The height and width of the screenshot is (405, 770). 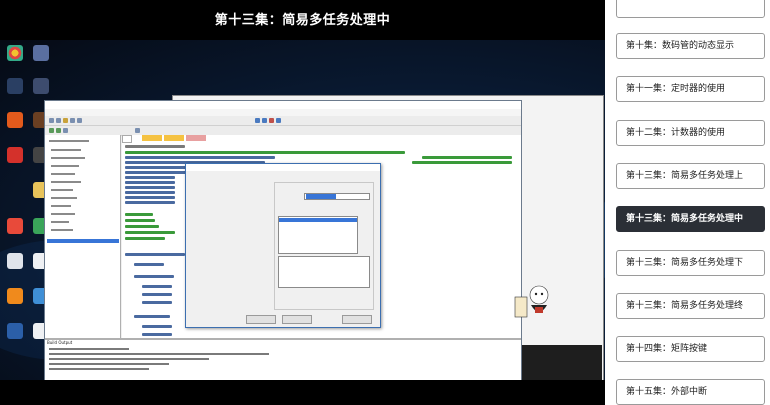 What do you see at coordinates (690, 89) in the screenshot?
I see `episode-item: 第十一集：定时器的使用` at bounding box center [690, 89].